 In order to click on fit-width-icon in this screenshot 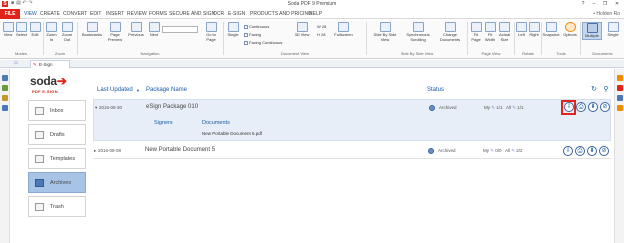, I will do `click(490, 27)`.